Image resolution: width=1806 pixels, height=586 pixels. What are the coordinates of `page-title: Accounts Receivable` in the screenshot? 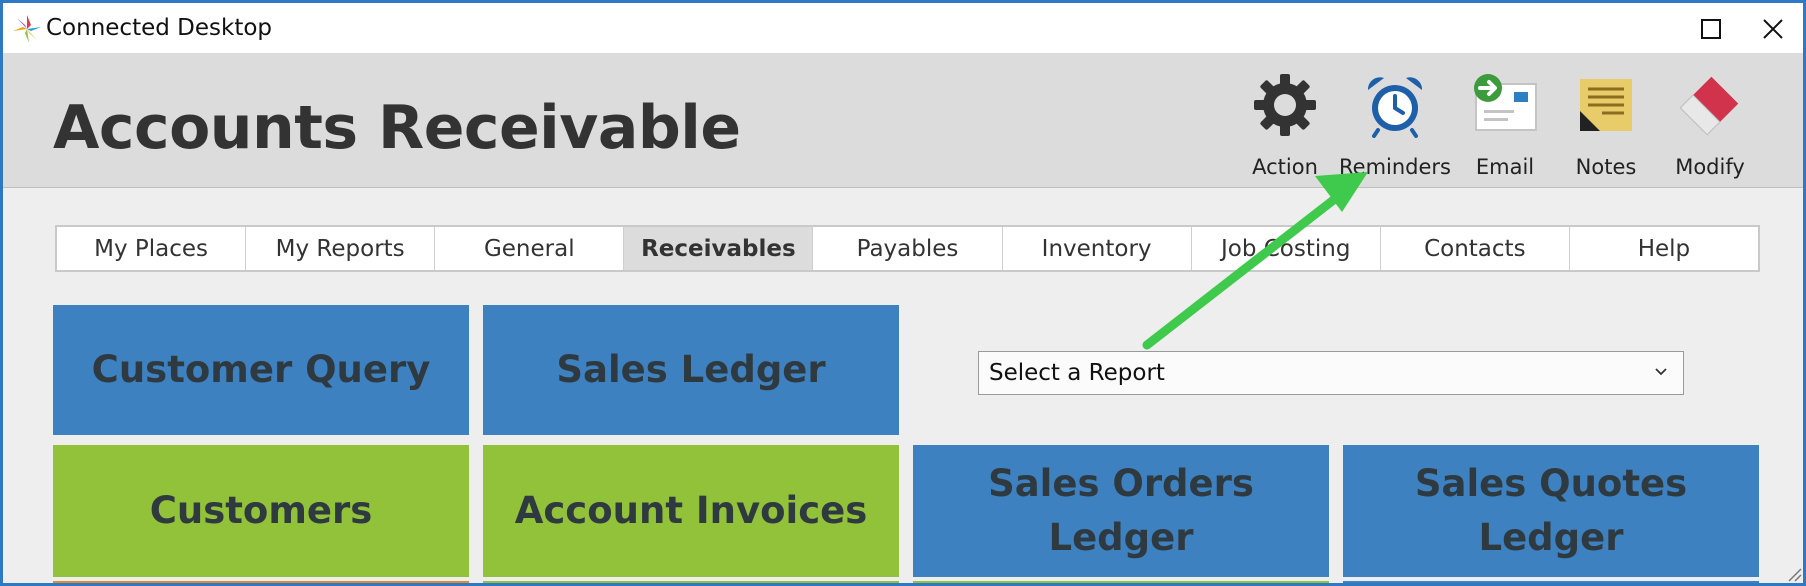 It's located at (397, 128).